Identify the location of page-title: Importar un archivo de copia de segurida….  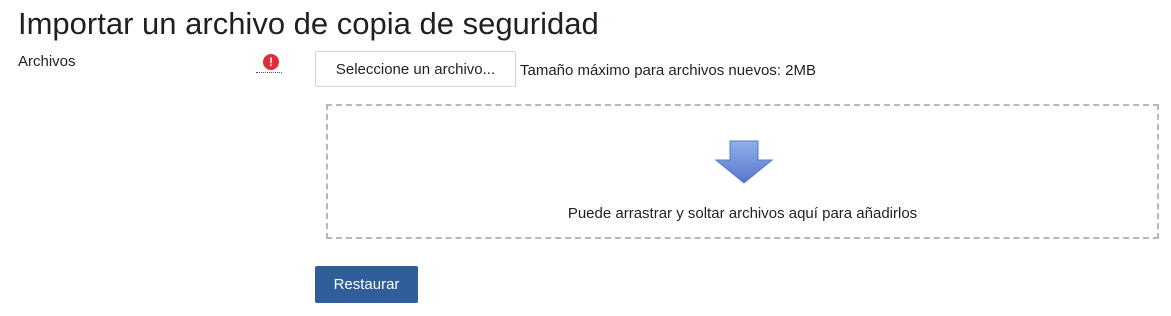
(308, 23).